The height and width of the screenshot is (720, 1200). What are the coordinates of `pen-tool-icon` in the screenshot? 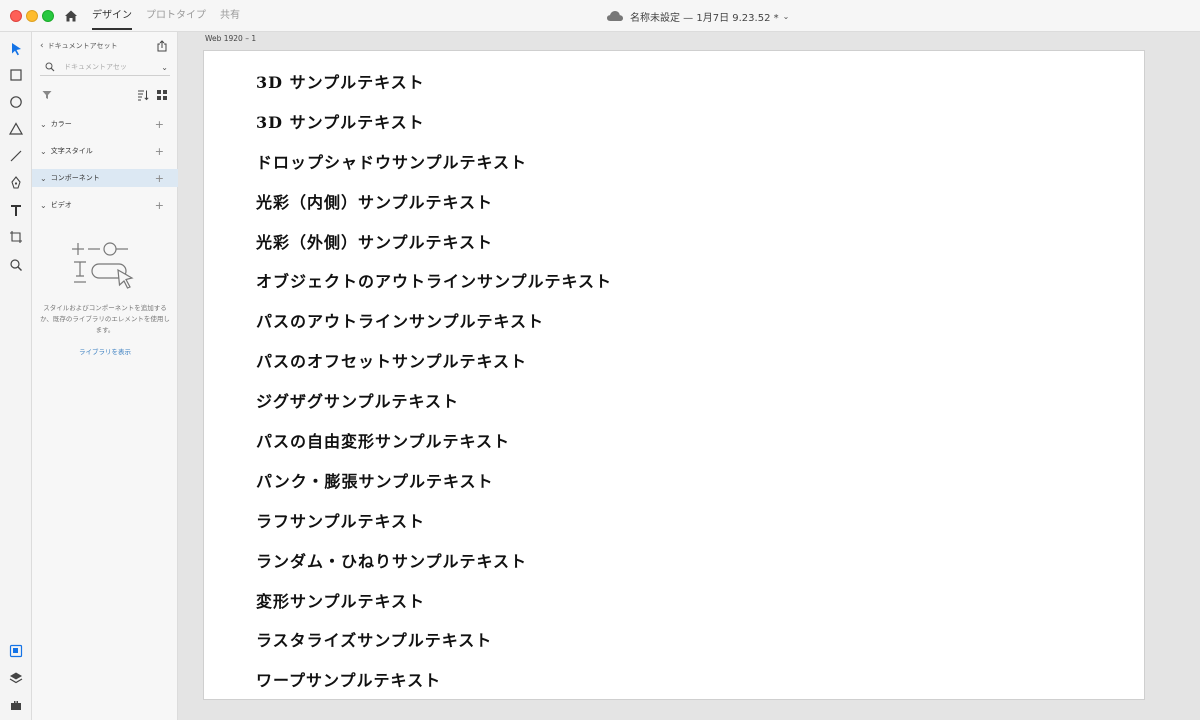 It's located at (16, 183).